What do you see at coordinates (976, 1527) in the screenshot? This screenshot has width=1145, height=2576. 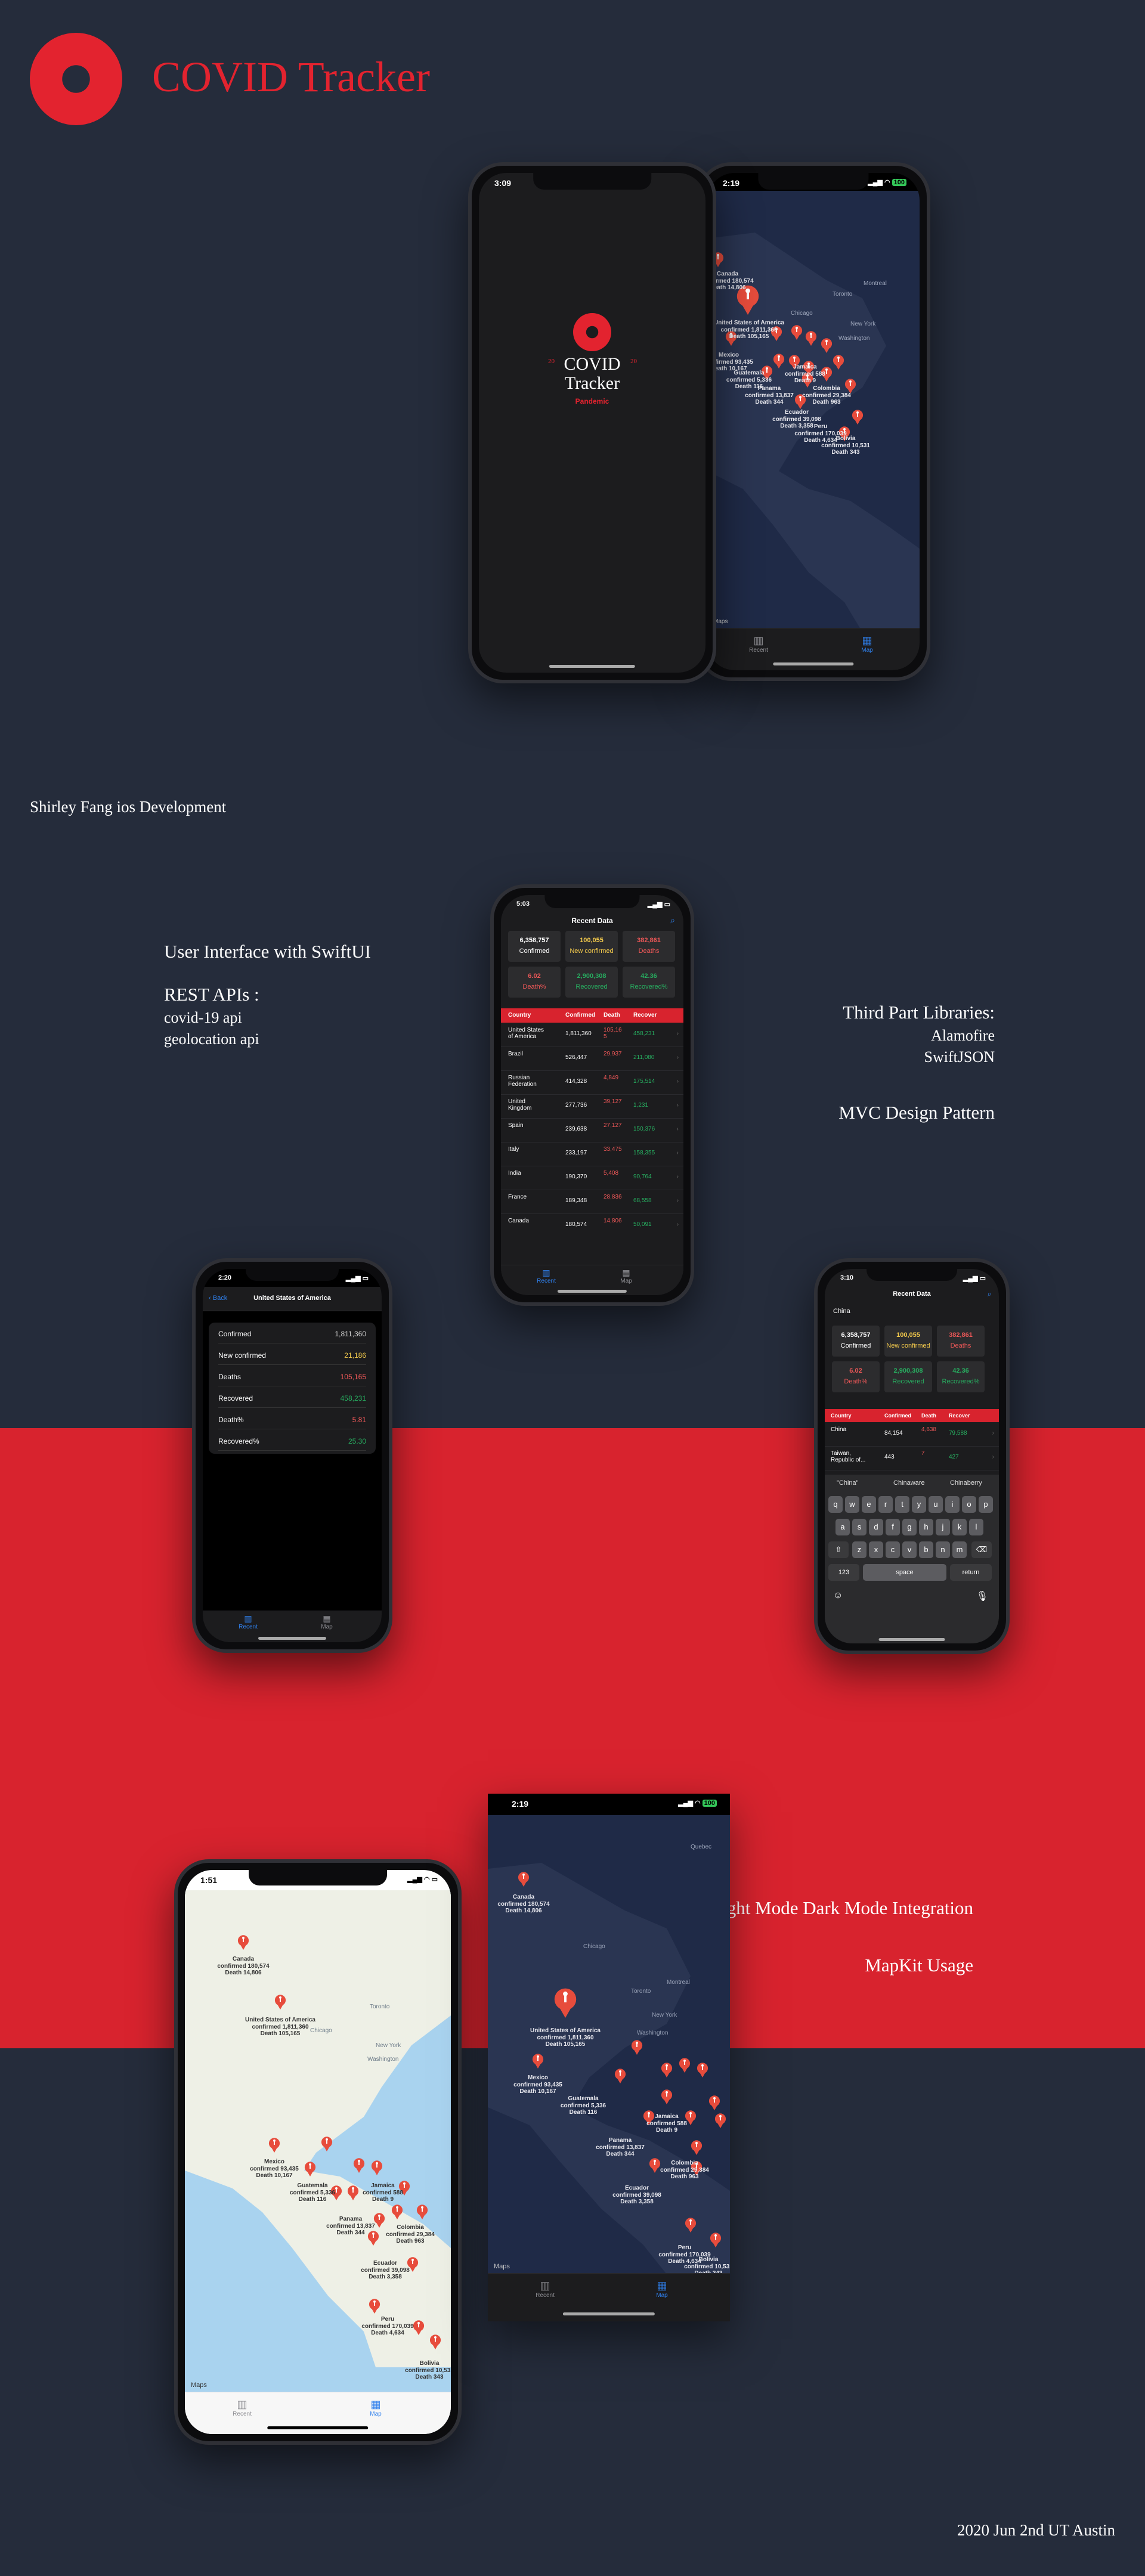 I see `key-l: l` at bounding box center [976, 1527].